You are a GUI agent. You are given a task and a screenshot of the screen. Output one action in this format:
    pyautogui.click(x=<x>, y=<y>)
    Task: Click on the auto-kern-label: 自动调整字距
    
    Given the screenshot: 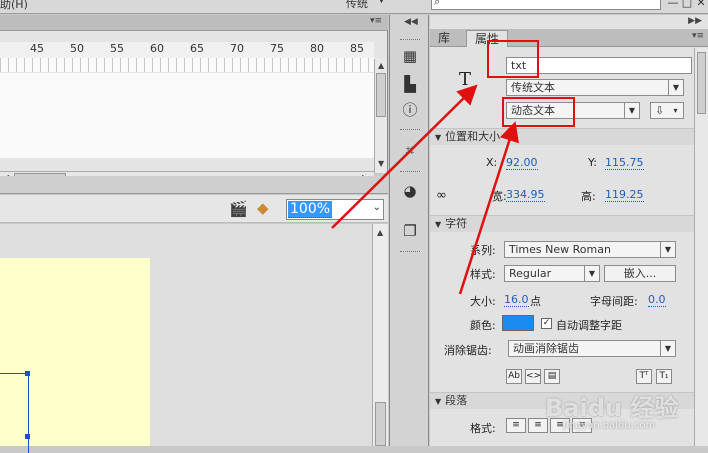 What is the action you would take?
    pyautogui.click(x=589, y=325)
    